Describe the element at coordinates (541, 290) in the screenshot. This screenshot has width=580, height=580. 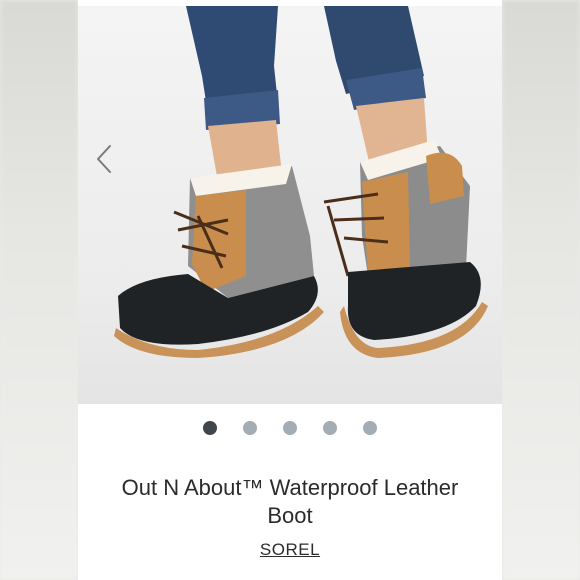
I see `right-blur-margin` at that location.